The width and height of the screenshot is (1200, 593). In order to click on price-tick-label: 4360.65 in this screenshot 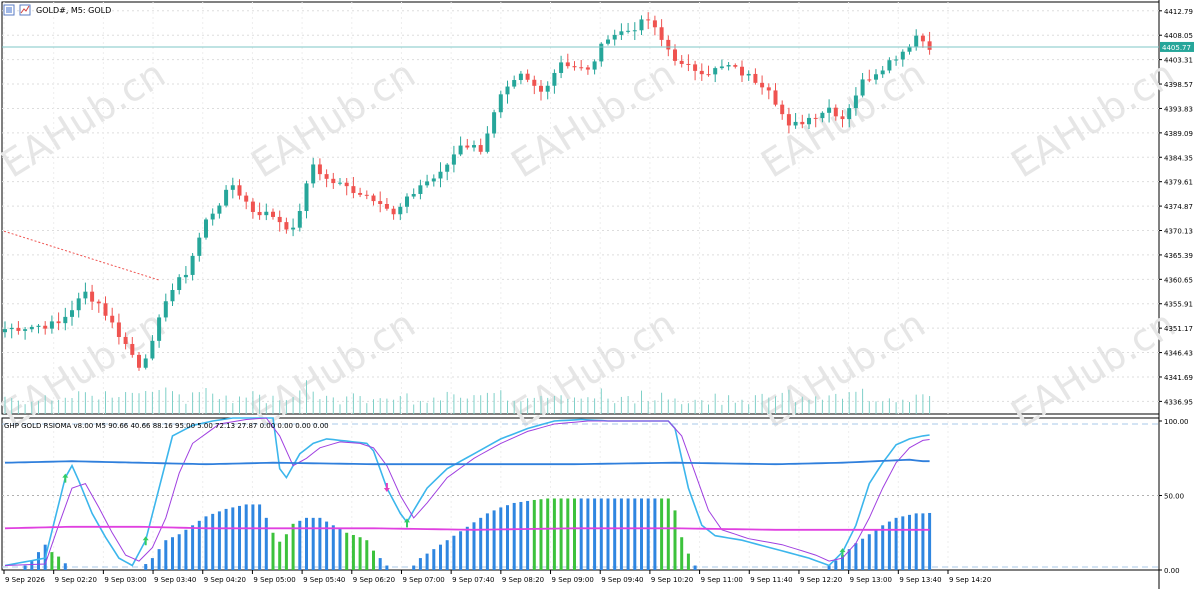, I will do `click(1178, 280)`.